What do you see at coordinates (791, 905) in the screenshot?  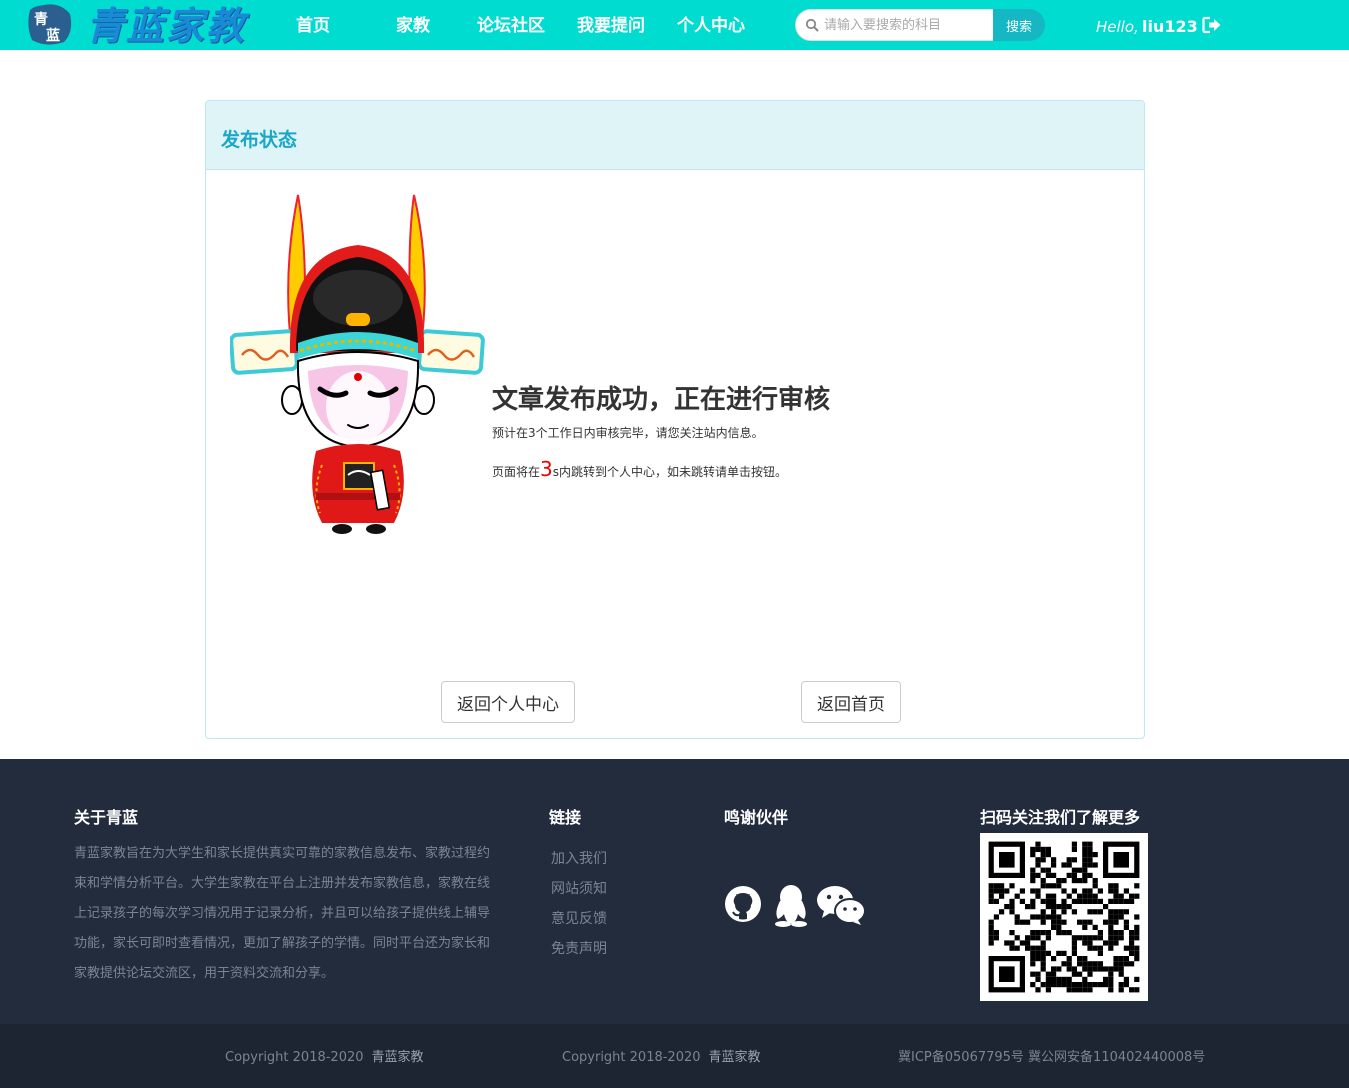 I see `qq-icon` at bounding box center [791, 905].